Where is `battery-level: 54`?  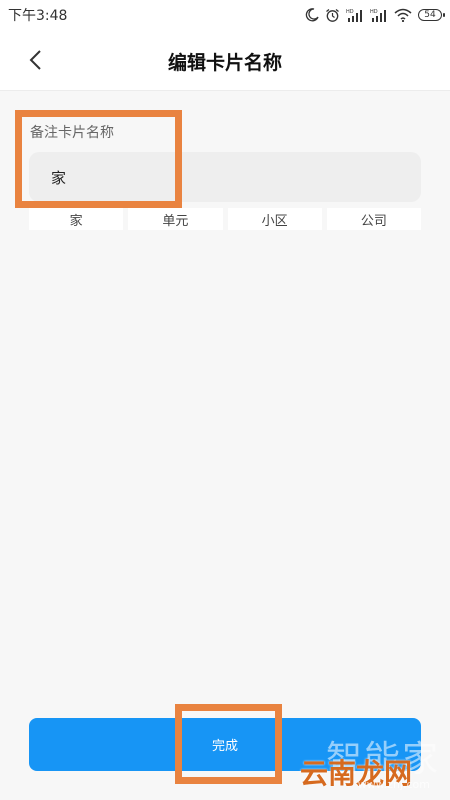 battery-level: 54 is located at coordinates (430, 15).